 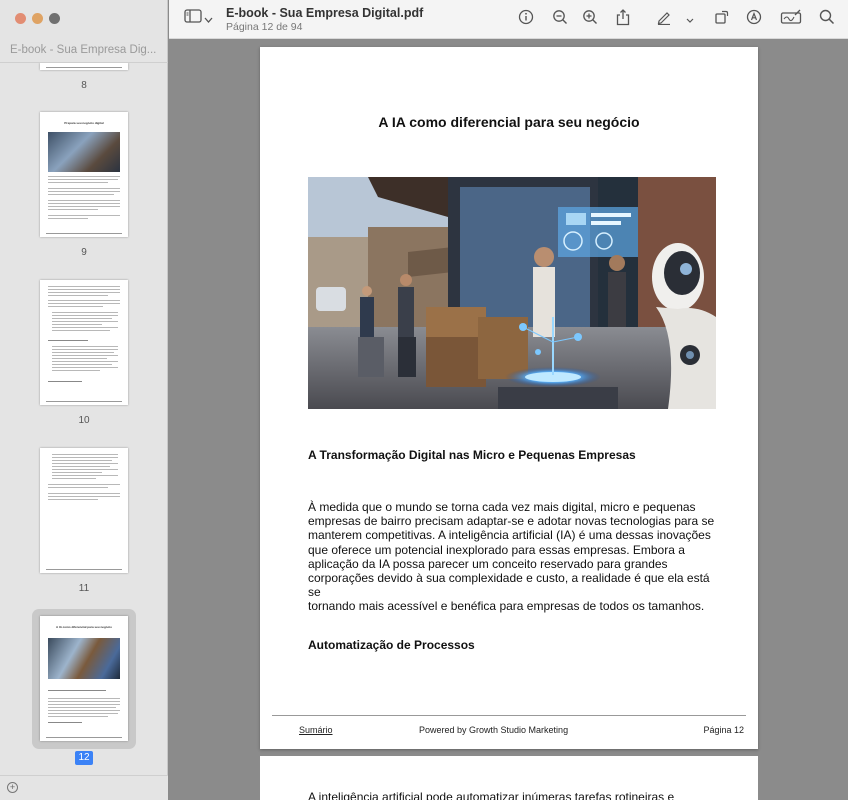 What do you see at coordinates (754, 19) in the screenshot?
I see `annotate-icon` at bounding box center [754, 19].